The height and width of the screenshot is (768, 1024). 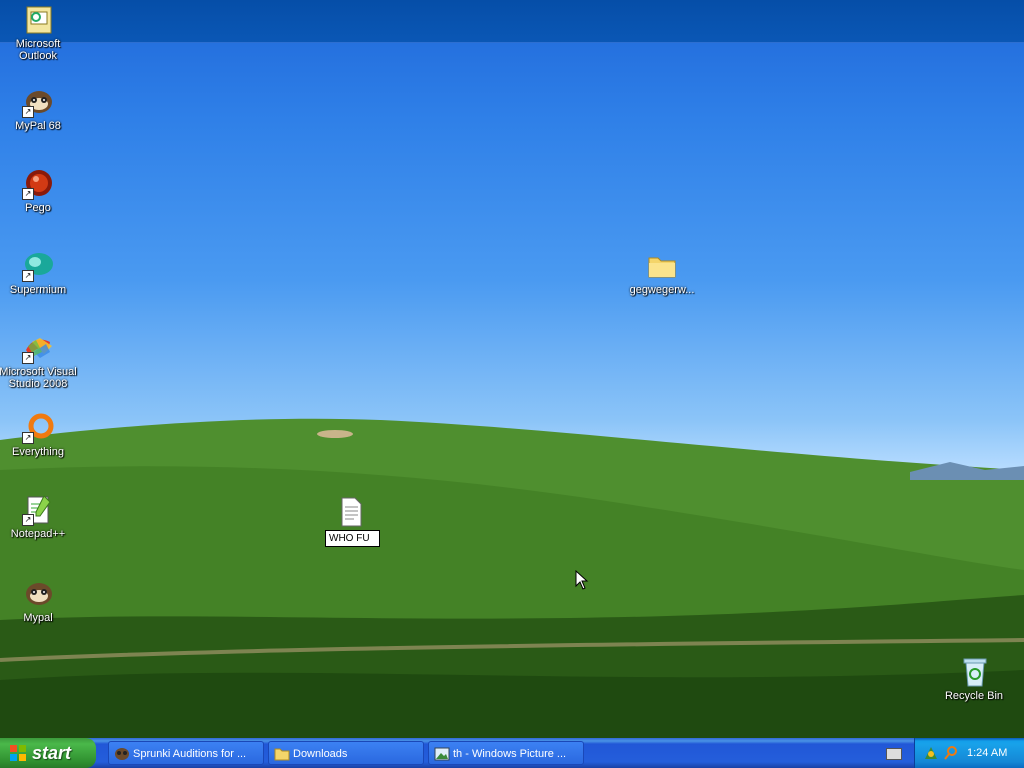 What do you see at coordinates (931, 753) in the screenshot?
I see `network-icon` at bounding box center [931, 753].